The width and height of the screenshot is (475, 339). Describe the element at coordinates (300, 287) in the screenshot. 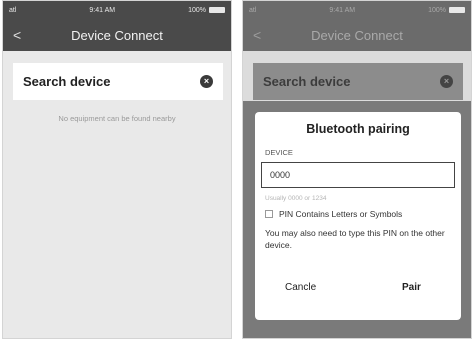

I see `cancel-button: Cancle` at that location.